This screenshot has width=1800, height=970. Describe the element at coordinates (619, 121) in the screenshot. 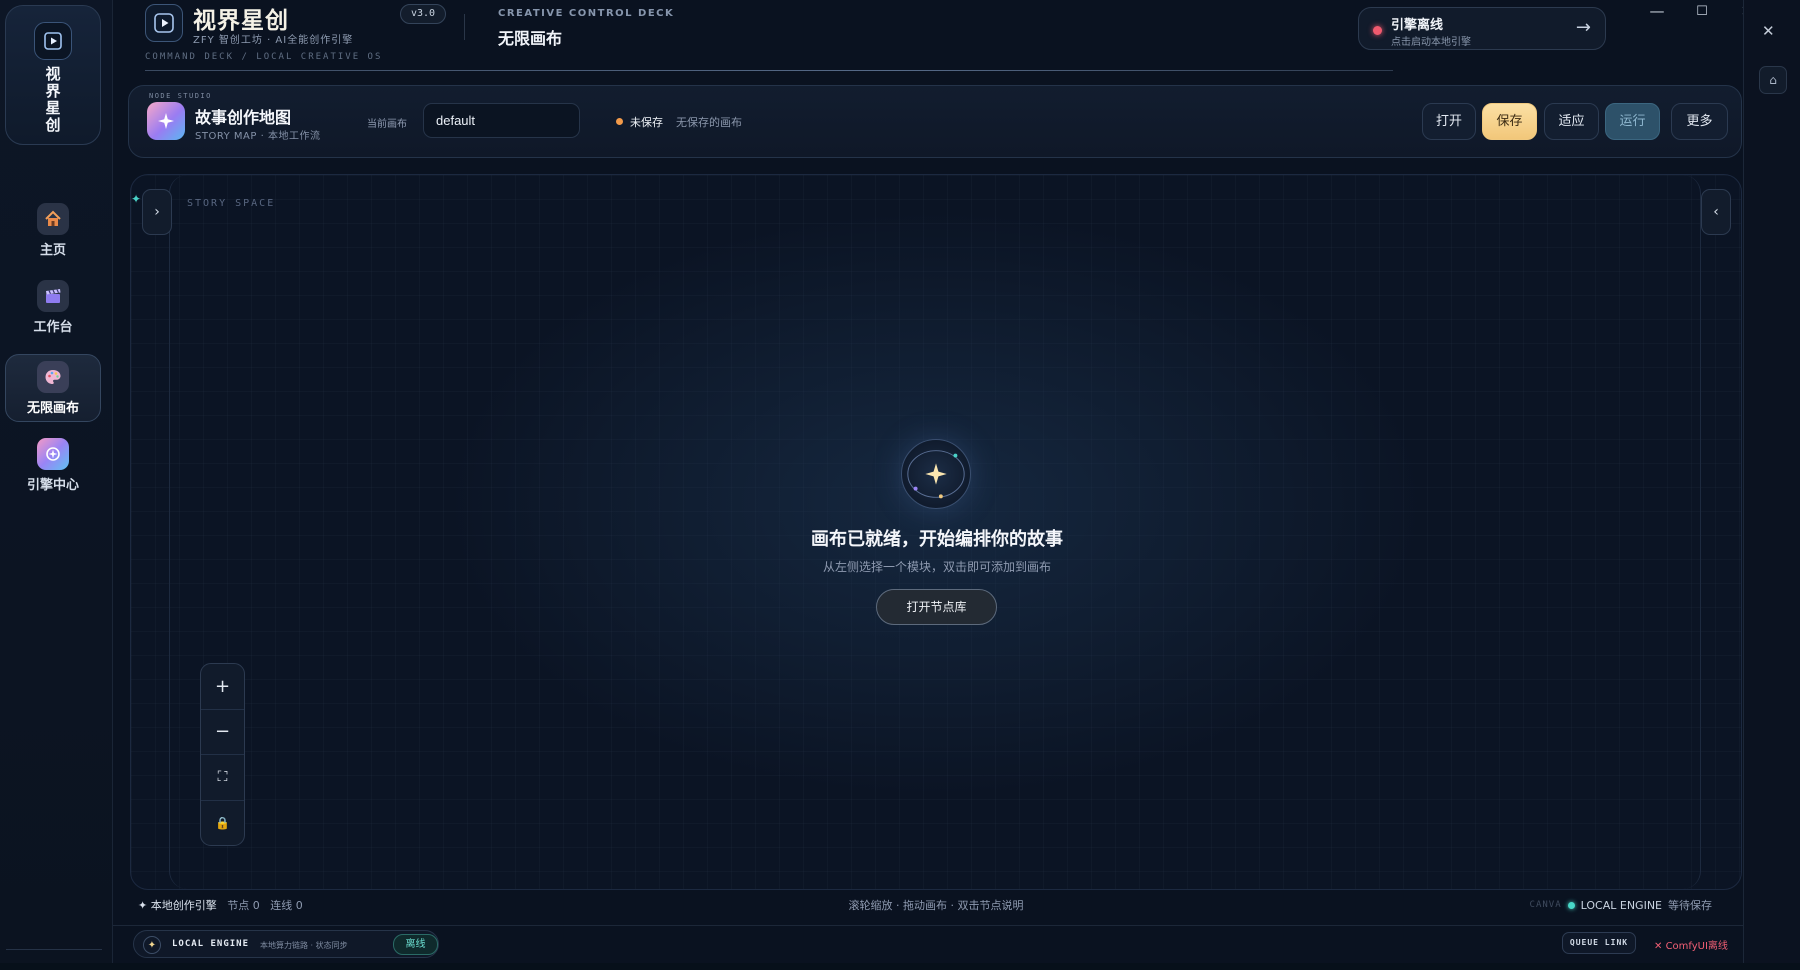

I see `unsaved-dot` at that location.